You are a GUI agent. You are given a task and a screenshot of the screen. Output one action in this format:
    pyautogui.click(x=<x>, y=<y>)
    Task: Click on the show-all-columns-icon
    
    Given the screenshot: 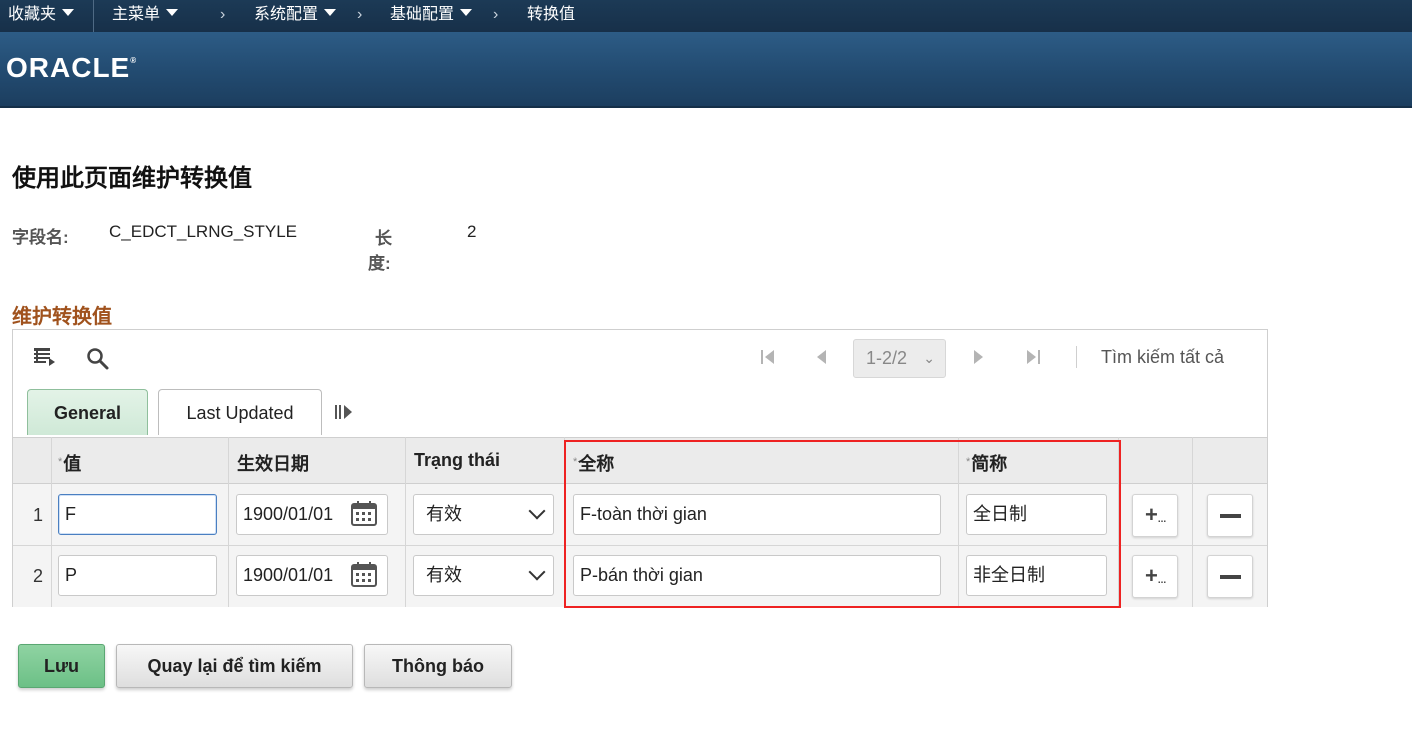 What is the action you would take?
    pyautogui.click(x=344, y=414)
    